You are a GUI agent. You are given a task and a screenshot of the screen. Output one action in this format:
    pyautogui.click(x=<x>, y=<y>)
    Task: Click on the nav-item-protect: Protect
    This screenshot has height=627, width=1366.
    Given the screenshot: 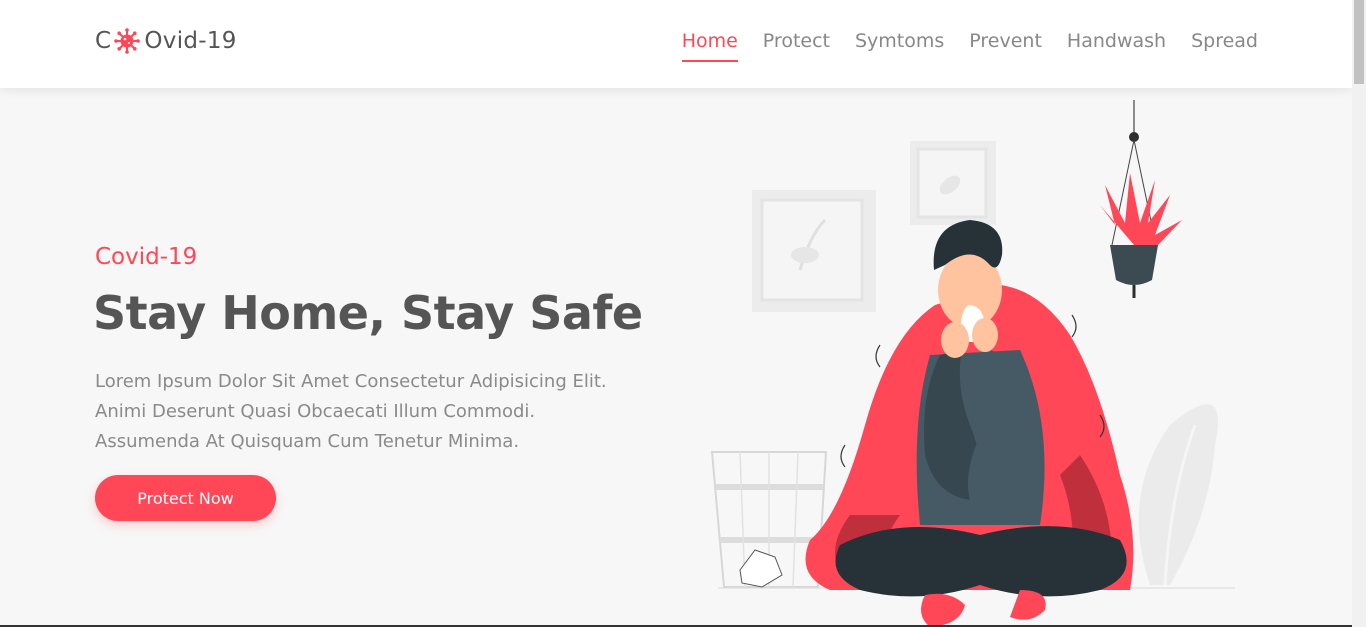 What is the action you would take?
    pyautogui.click(x=796, y=46)
    